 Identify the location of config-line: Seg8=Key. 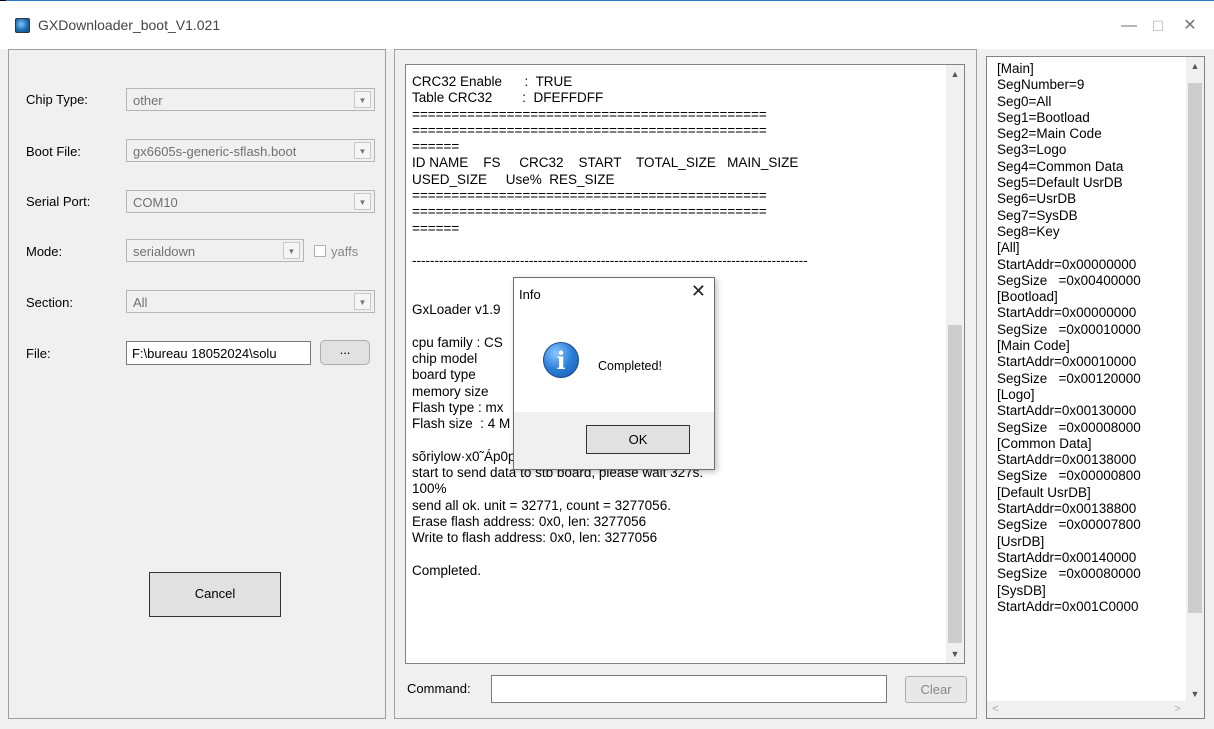
(1028, 231).